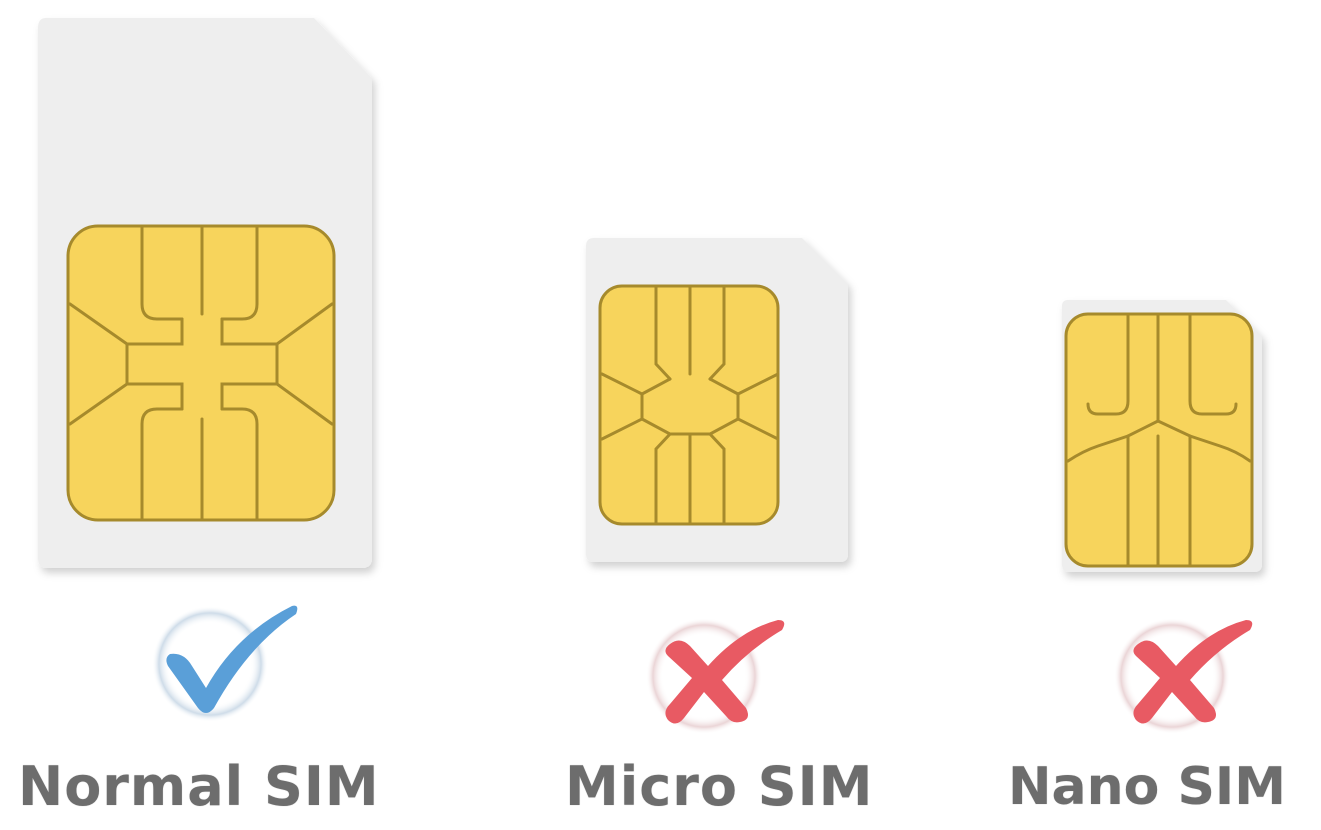 The height and width of the screenshot is (830, 1321). I want to click on check-icon, so click(225, 663).